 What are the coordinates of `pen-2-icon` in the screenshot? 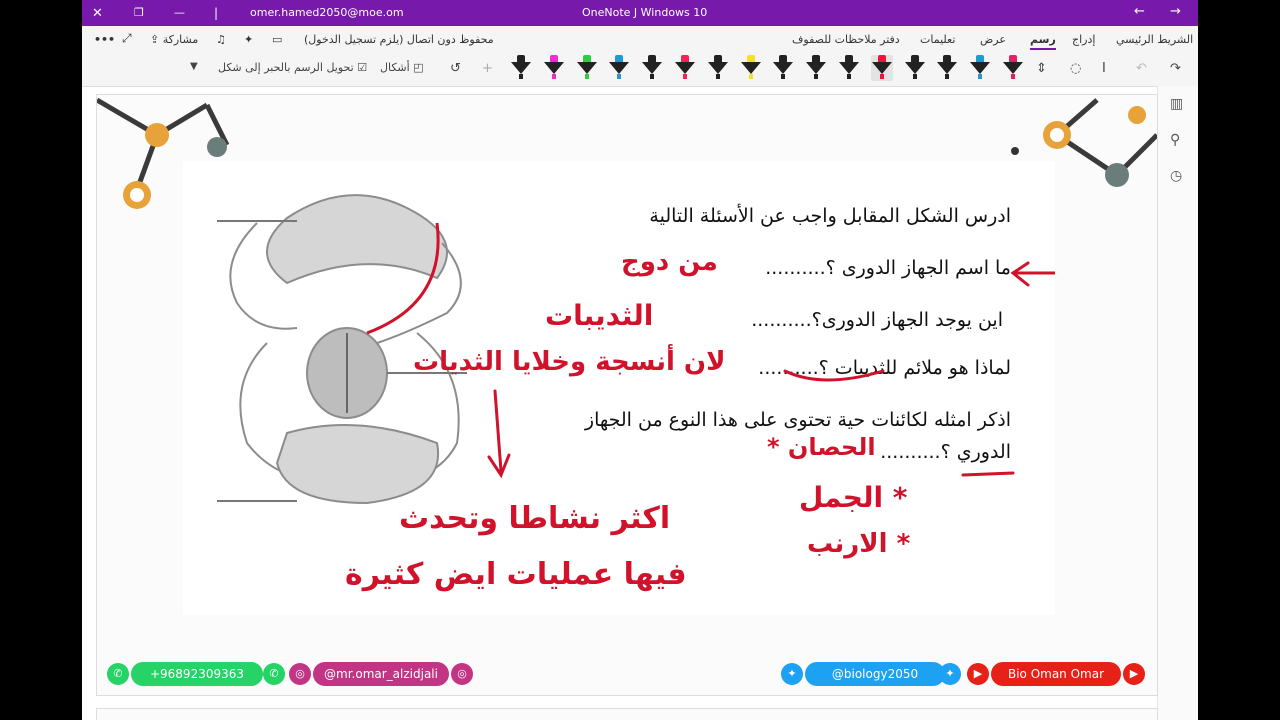 It's located at (554, 68).